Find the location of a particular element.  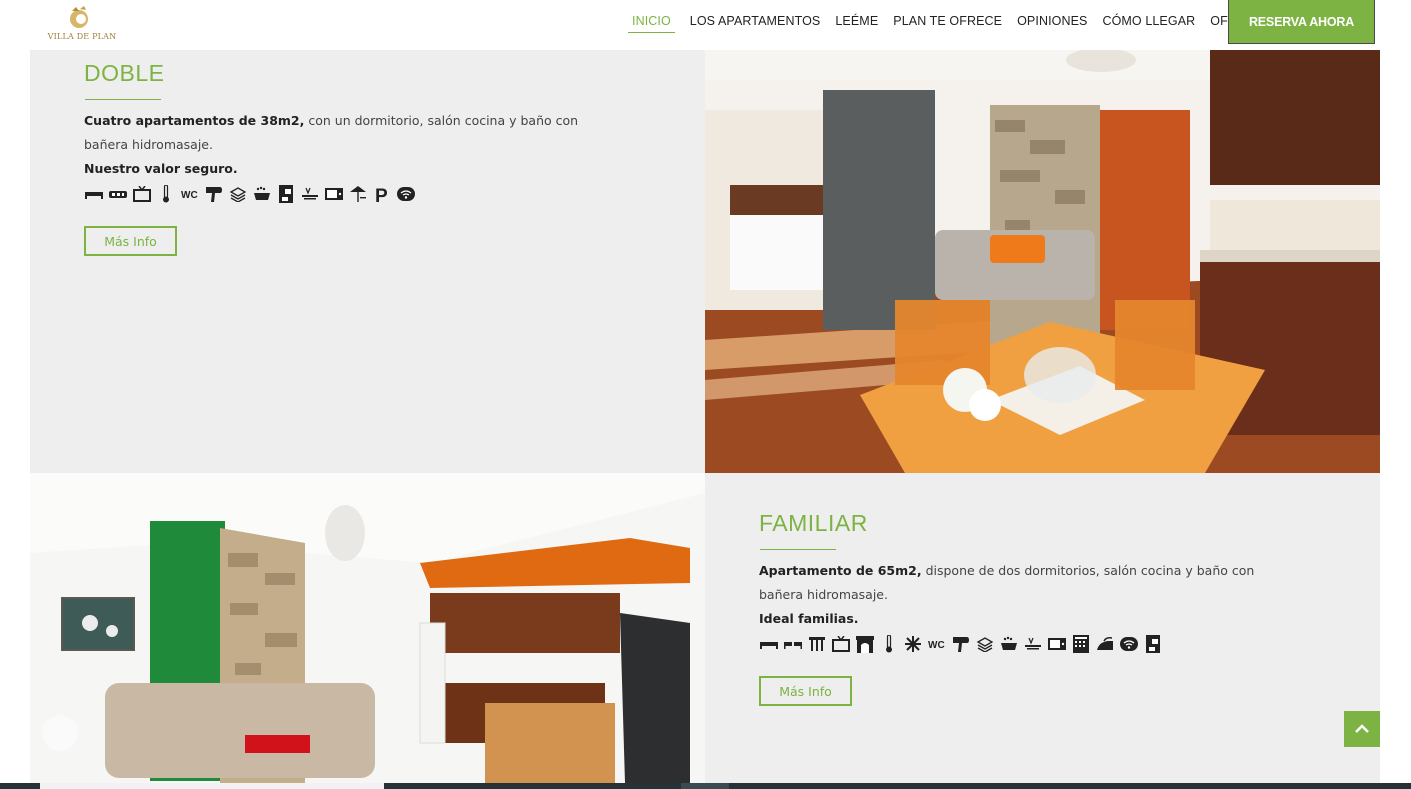

description-highlight: Apartamento de 65m2, is located at coordinates (840, 570).